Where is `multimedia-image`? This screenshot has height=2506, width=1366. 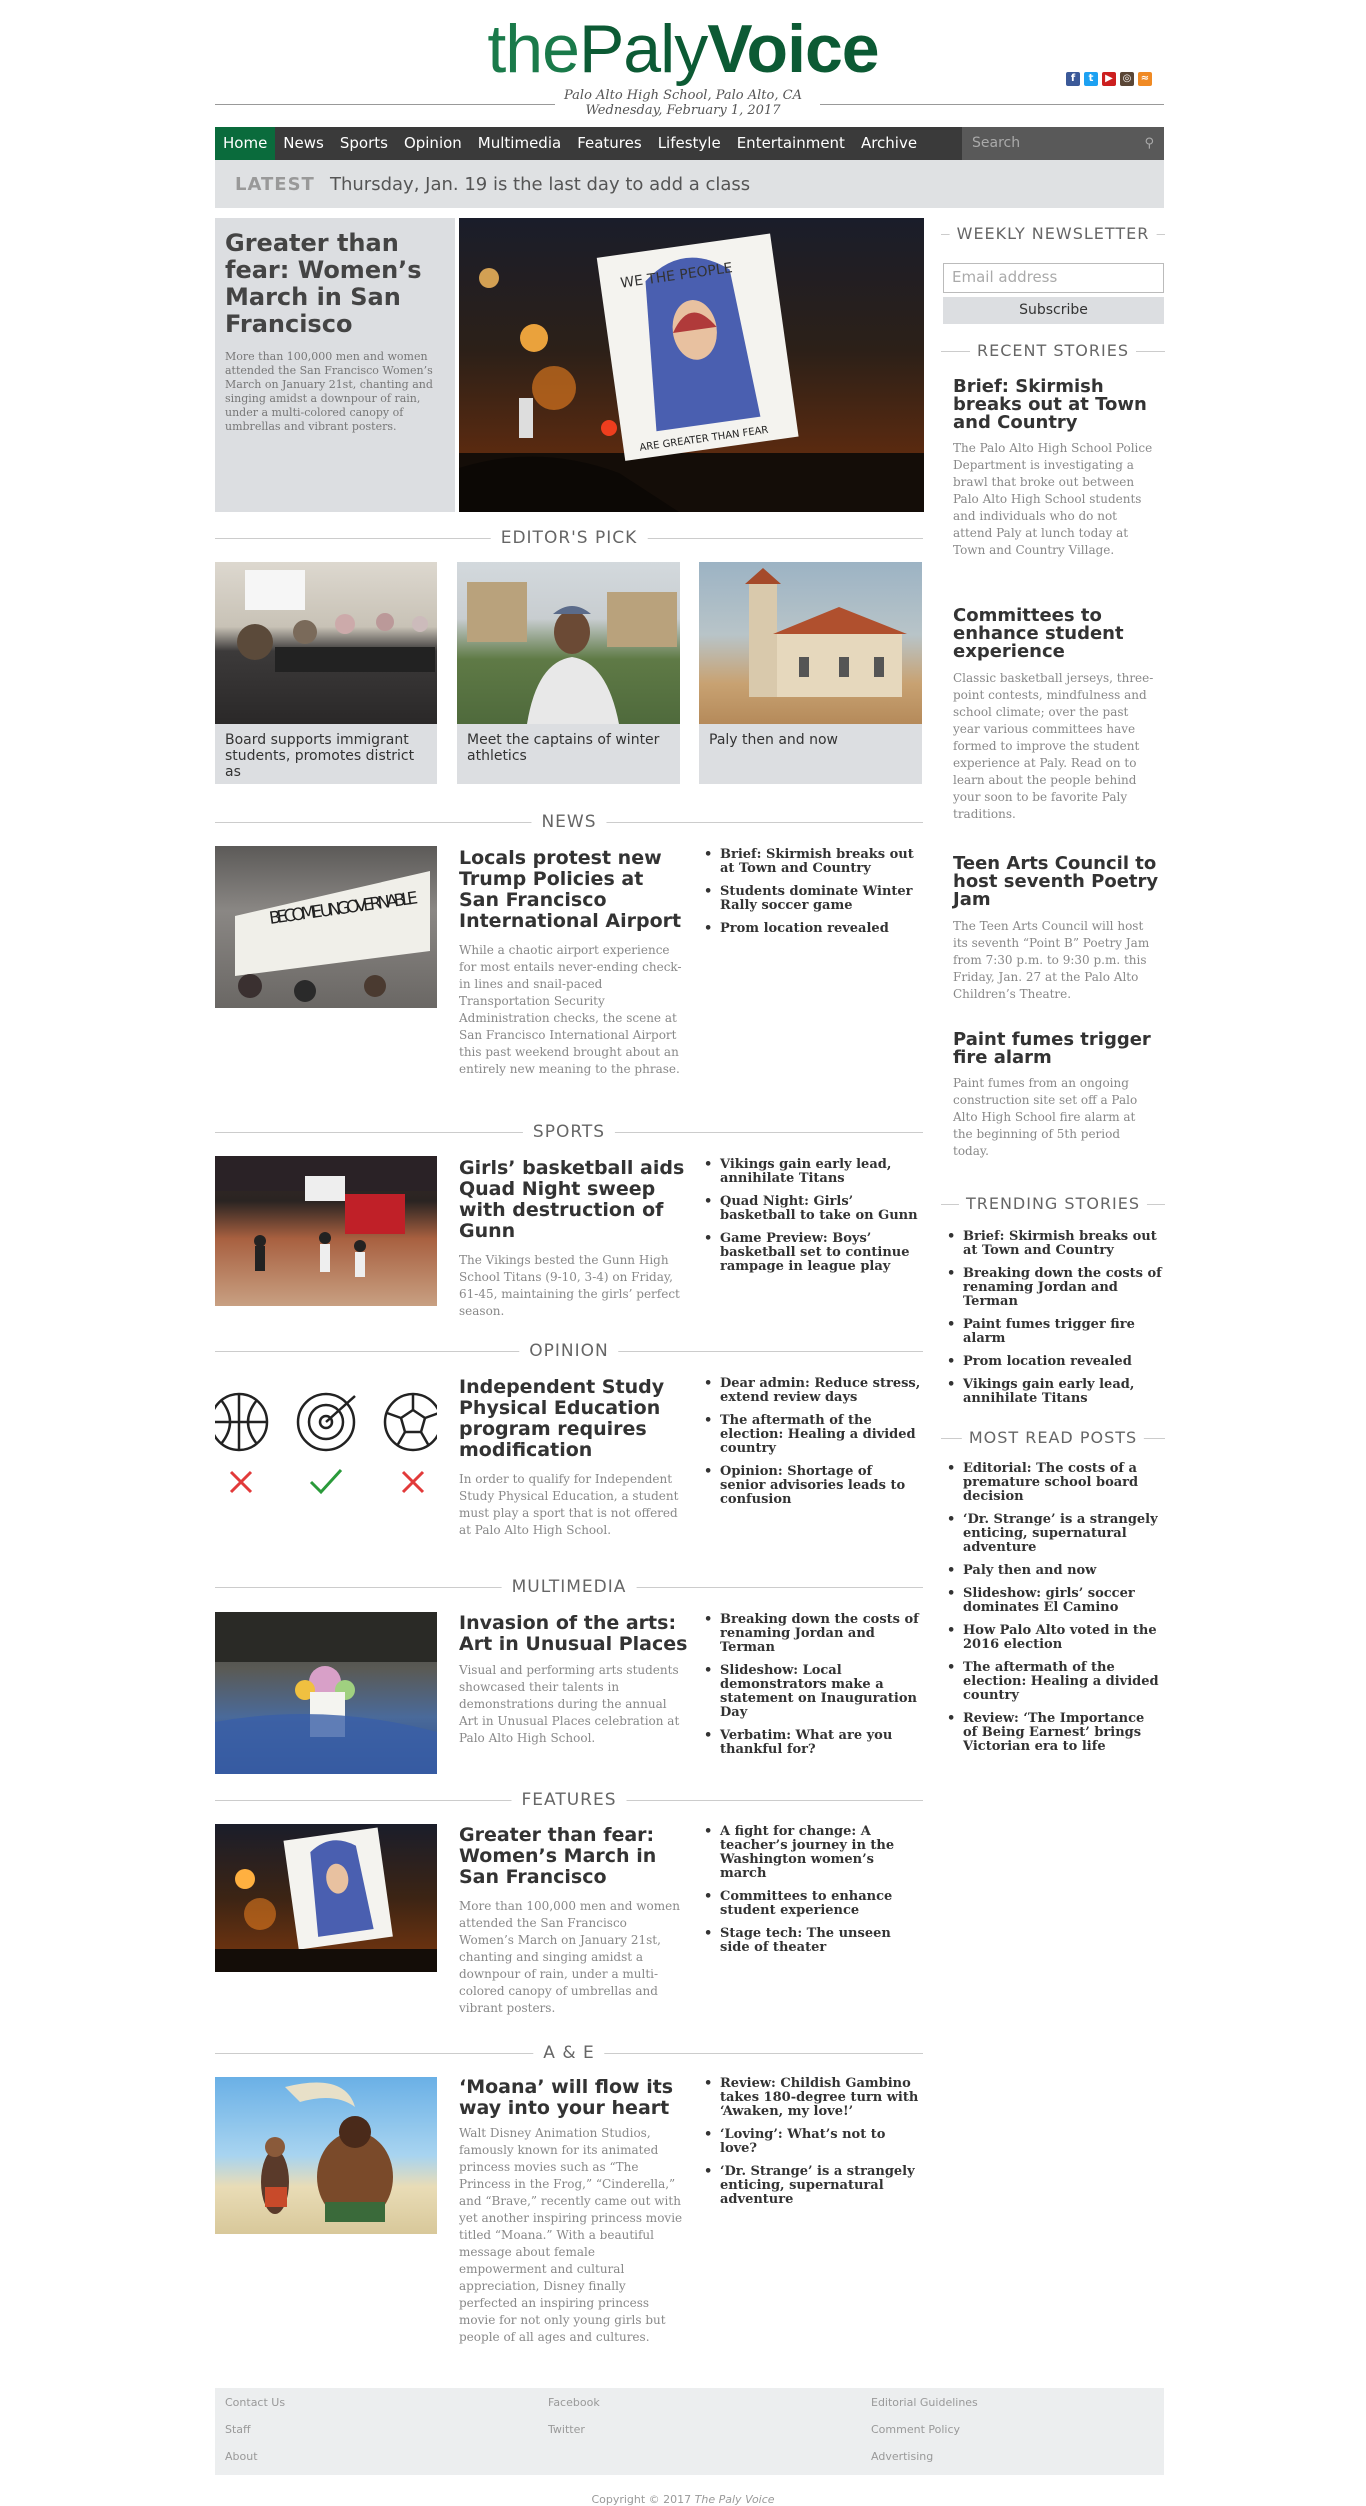 multimedia-image is located at coordinates (326, 1693).